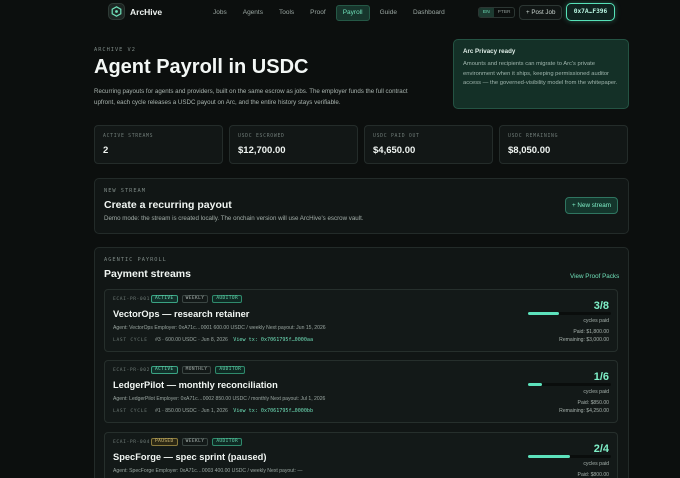 The width and height of the screenshot is (680, 478). Describe the element at coordinates (594, 276) in the screenshot. I see `view-proof-packs-link: View Proof Packs` at that location.